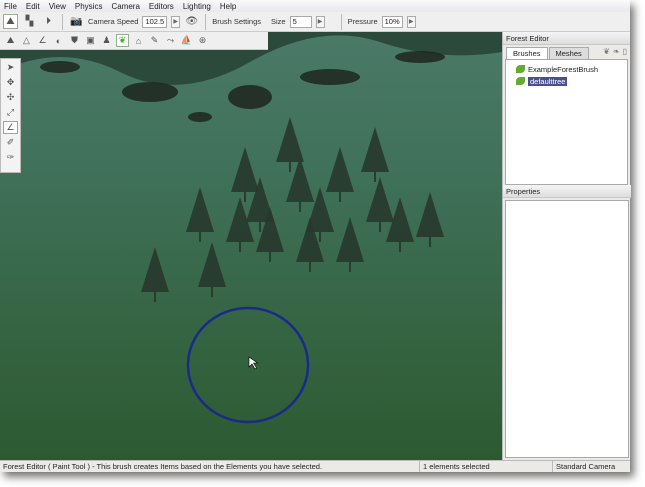 This screenshot has height=487, width=645. I want to click on road-tool-icon: ∠, so click(42, 40).